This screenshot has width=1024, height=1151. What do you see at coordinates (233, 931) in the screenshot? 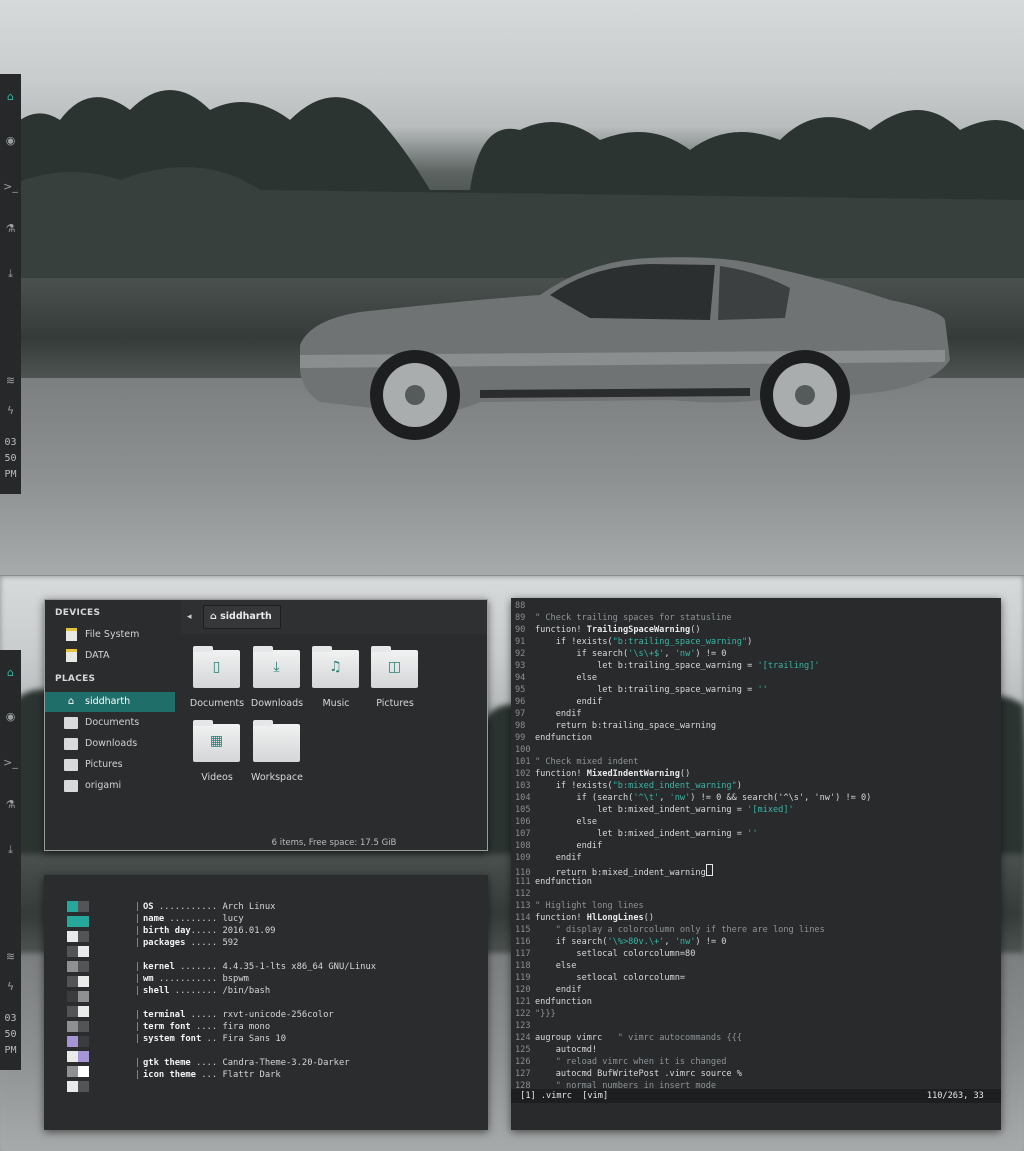
I see `sysinfo-value: ..... 2016.01.09` at bounding box center [233, 931].